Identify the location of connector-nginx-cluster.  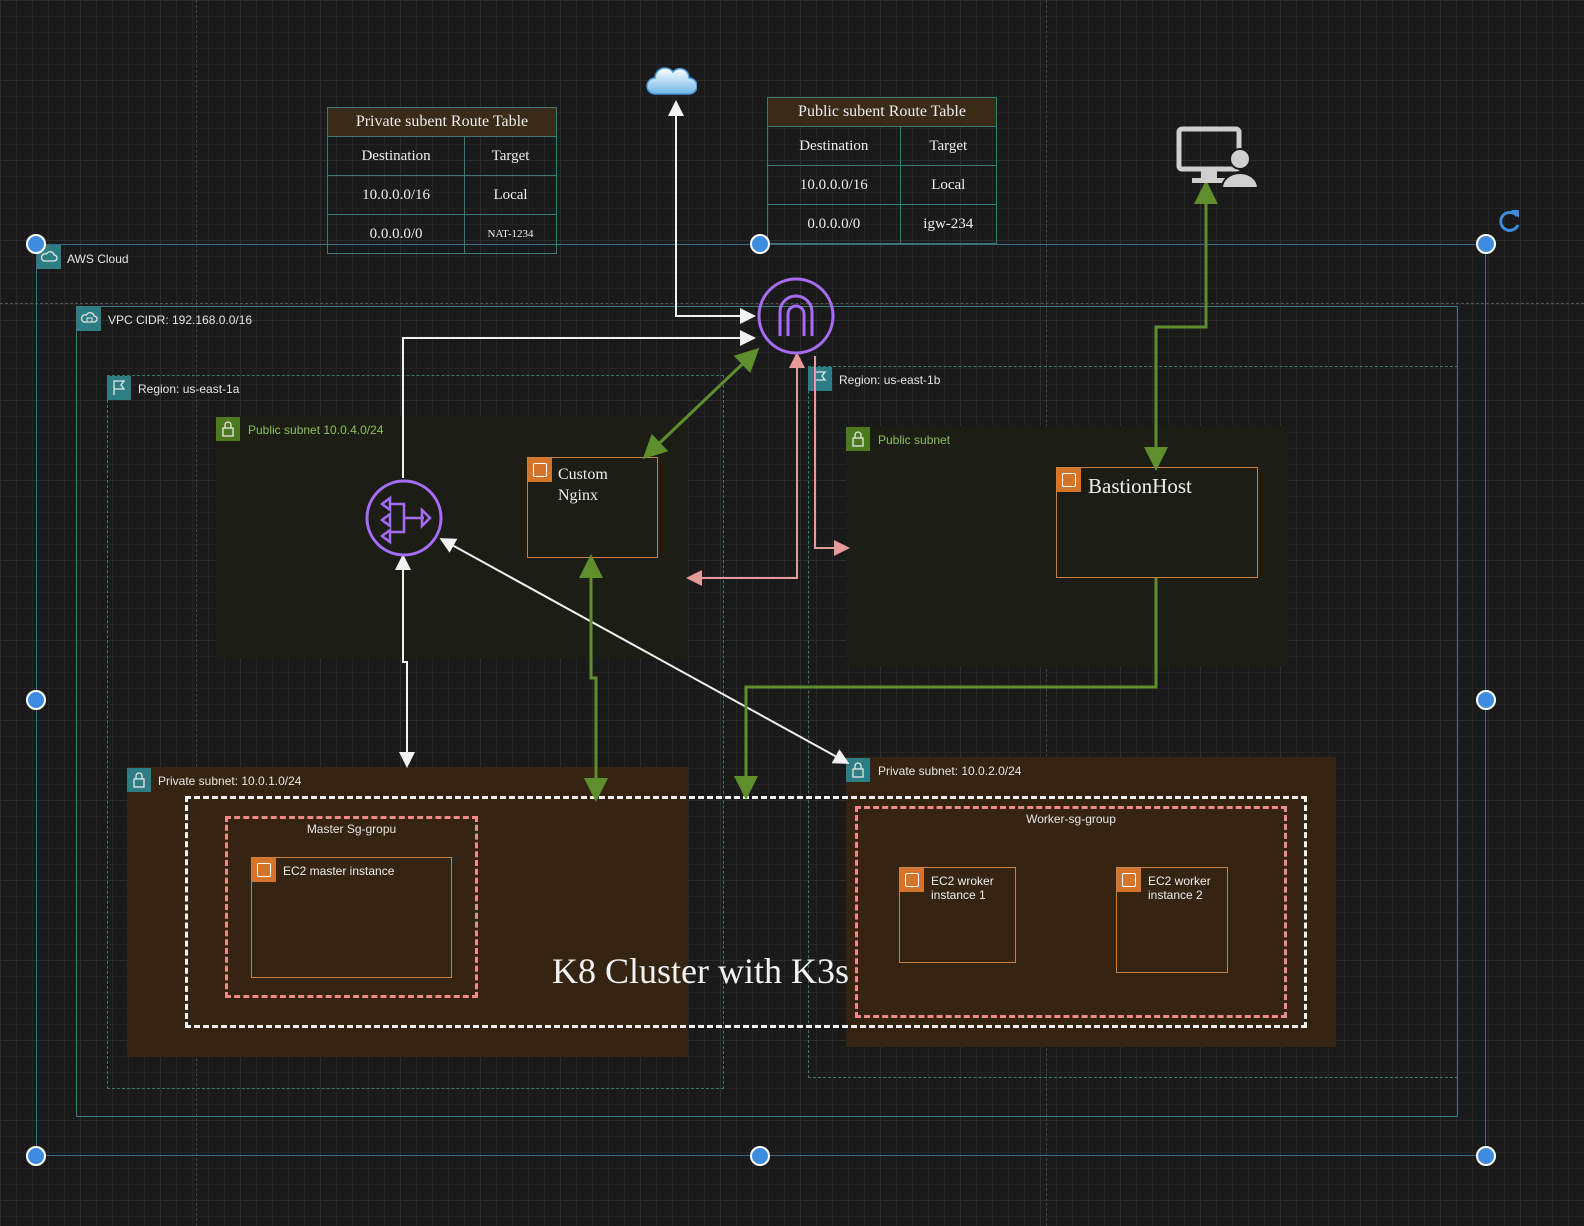
(593, 678).